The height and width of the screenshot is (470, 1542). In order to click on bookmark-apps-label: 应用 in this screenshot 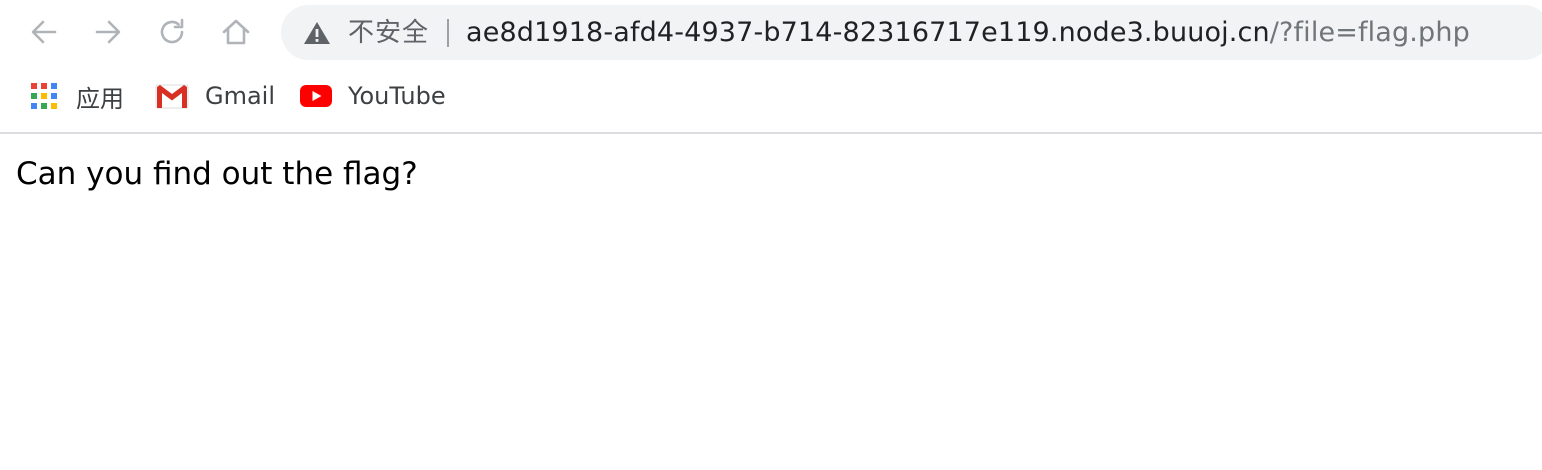, I will do `click(100, 98)`.